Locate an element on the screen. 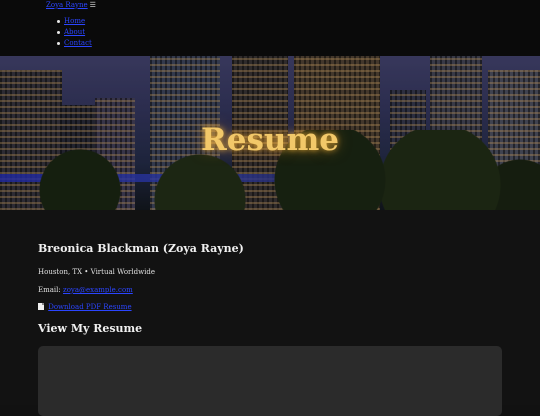 The height and width of the screenshot is (416, 540). site-name-link: Zoya Rayne is located at coordinates (67, 5).